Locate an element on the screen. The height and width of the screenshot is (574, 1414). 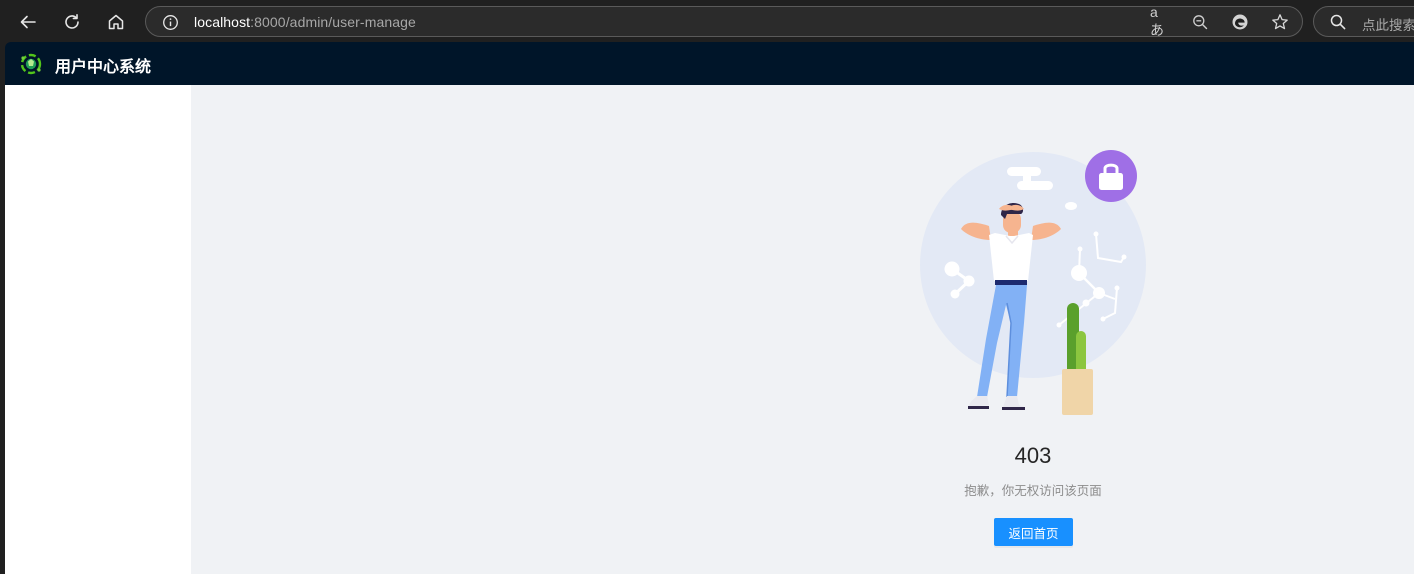
favorite-star-icon is located at coordinates (1280, 22).